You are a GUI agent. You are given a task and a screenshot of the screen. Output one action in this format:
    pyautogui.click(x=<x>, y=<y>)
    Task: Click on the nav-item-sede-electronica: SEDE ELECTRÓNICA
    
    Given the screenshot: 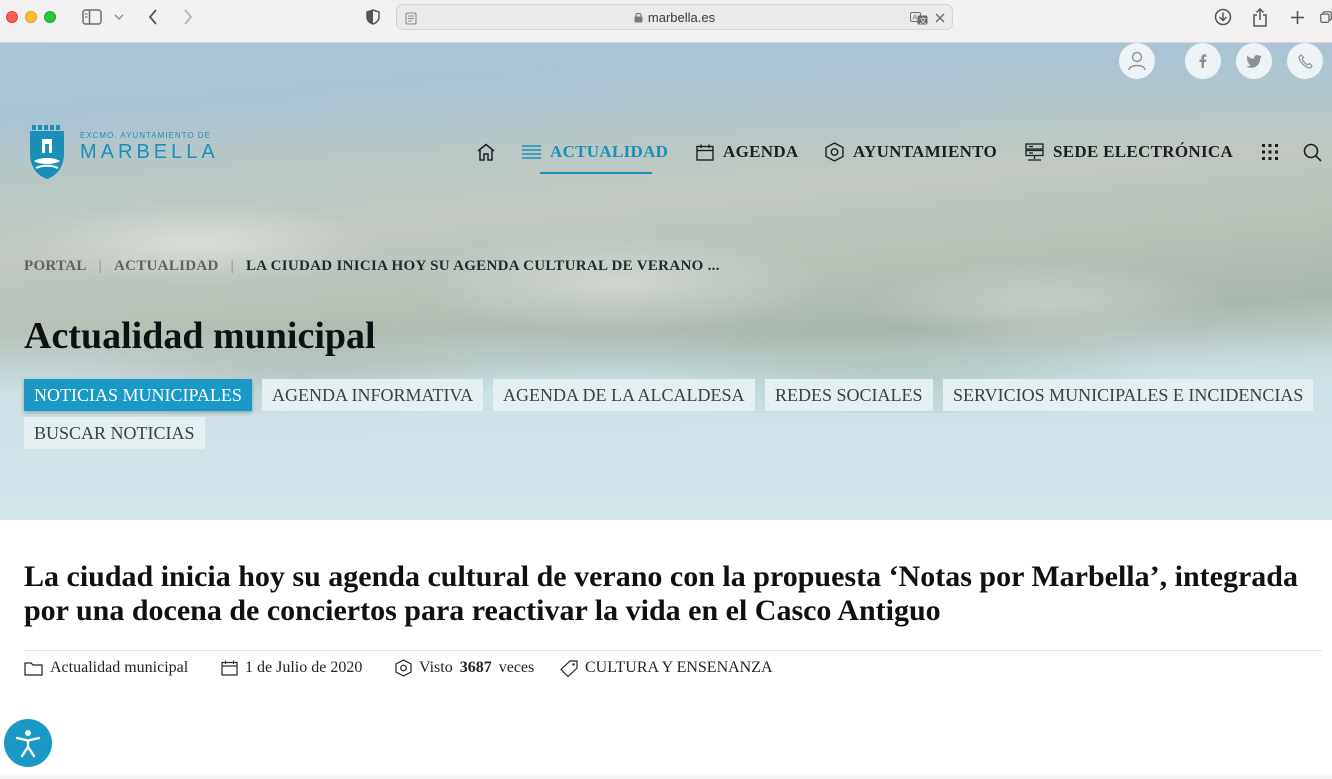 What is the action you would take?
    pyautogui.click(x=1129, y=152)
    